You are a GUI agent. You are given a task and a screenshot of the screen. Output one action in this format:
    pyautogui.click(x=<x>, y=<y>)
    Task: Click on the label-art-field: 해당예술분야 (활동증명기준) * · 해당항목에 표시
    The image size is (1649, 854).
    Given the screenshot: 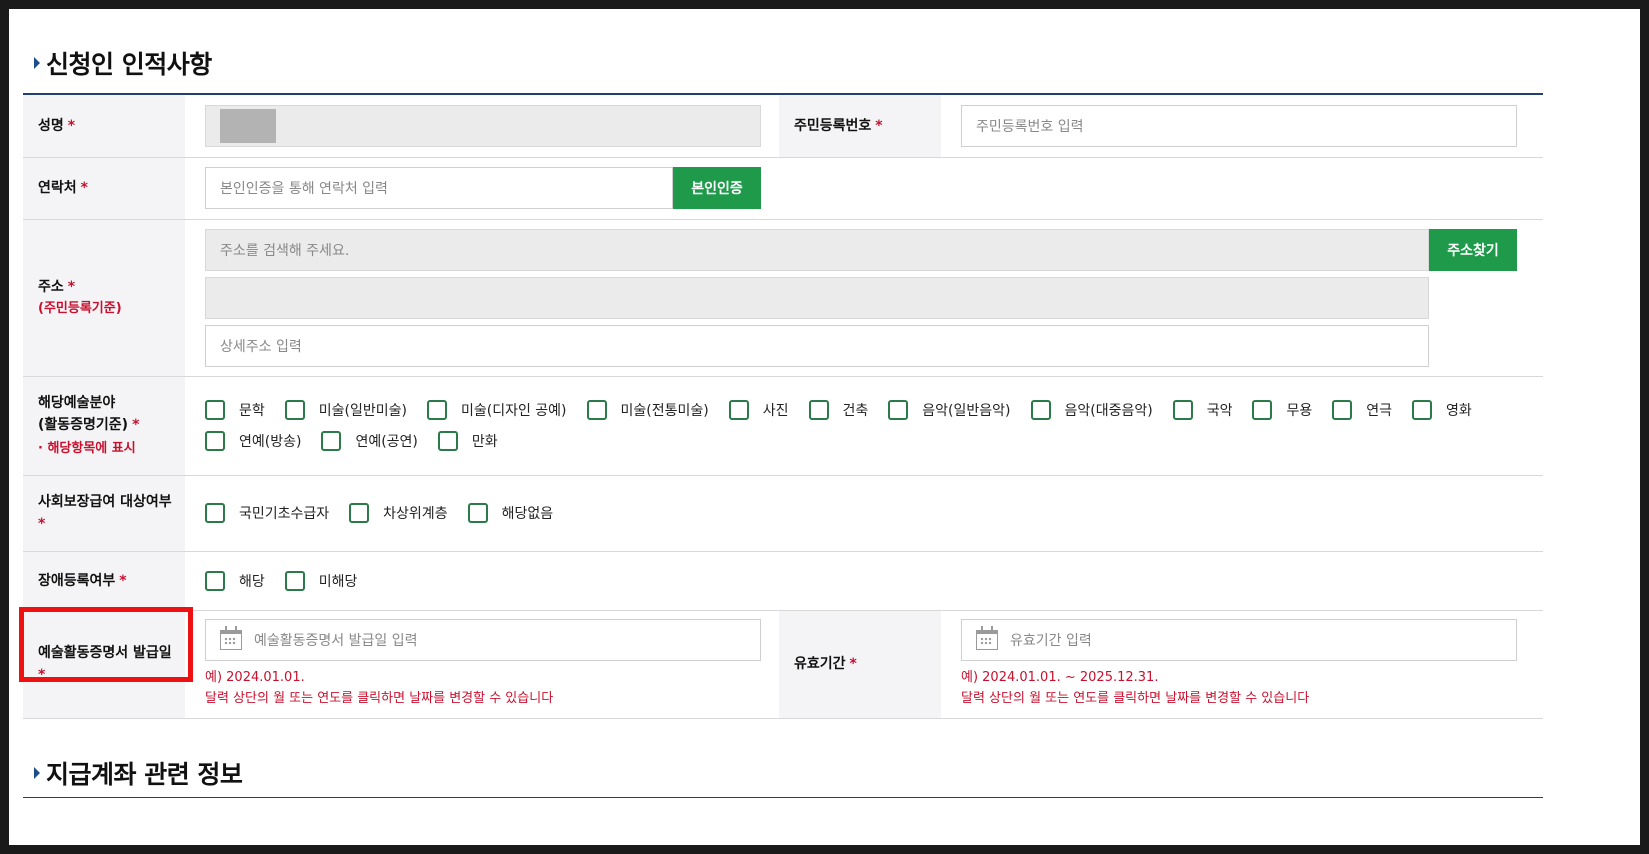 What is the action you would take?
    pyautogui.click(x=104, y=426)
    